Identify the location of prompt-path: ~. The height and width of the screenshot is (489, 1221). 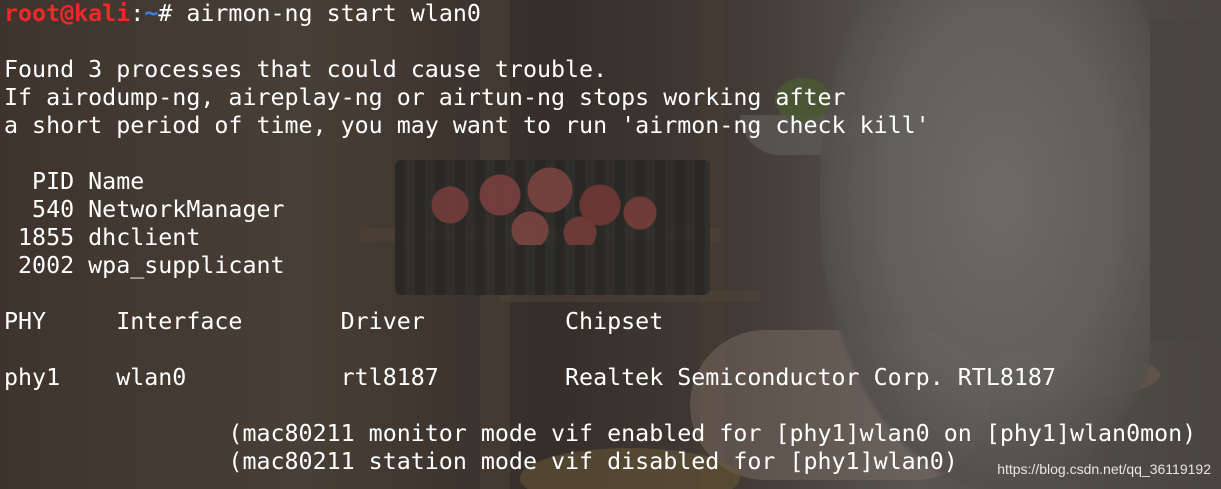
(151, 13).